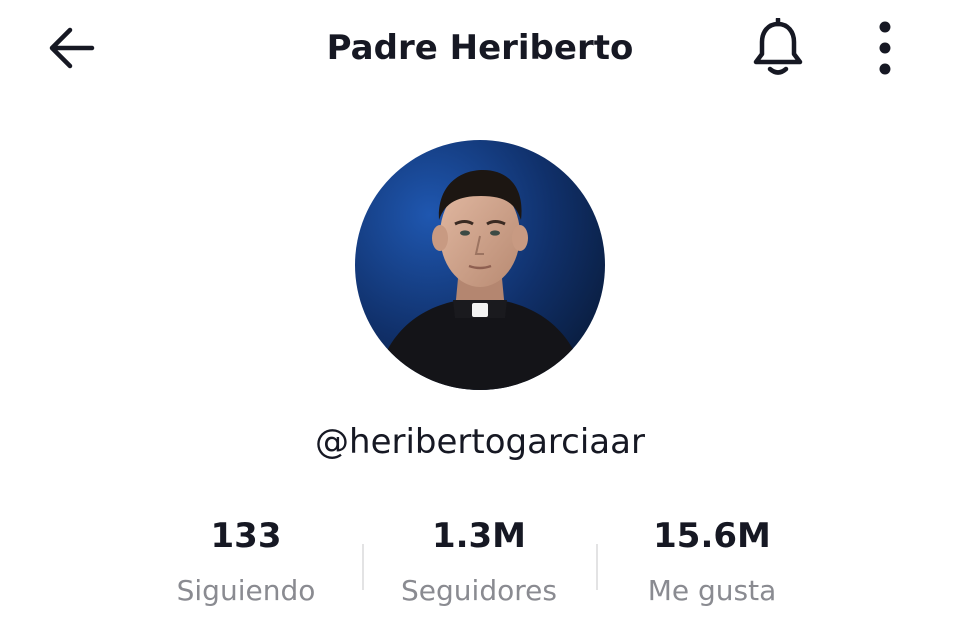 This screenshot has width=960, height=640. I want to click on stat-following-label: Siguiendo, so click(246, 590).